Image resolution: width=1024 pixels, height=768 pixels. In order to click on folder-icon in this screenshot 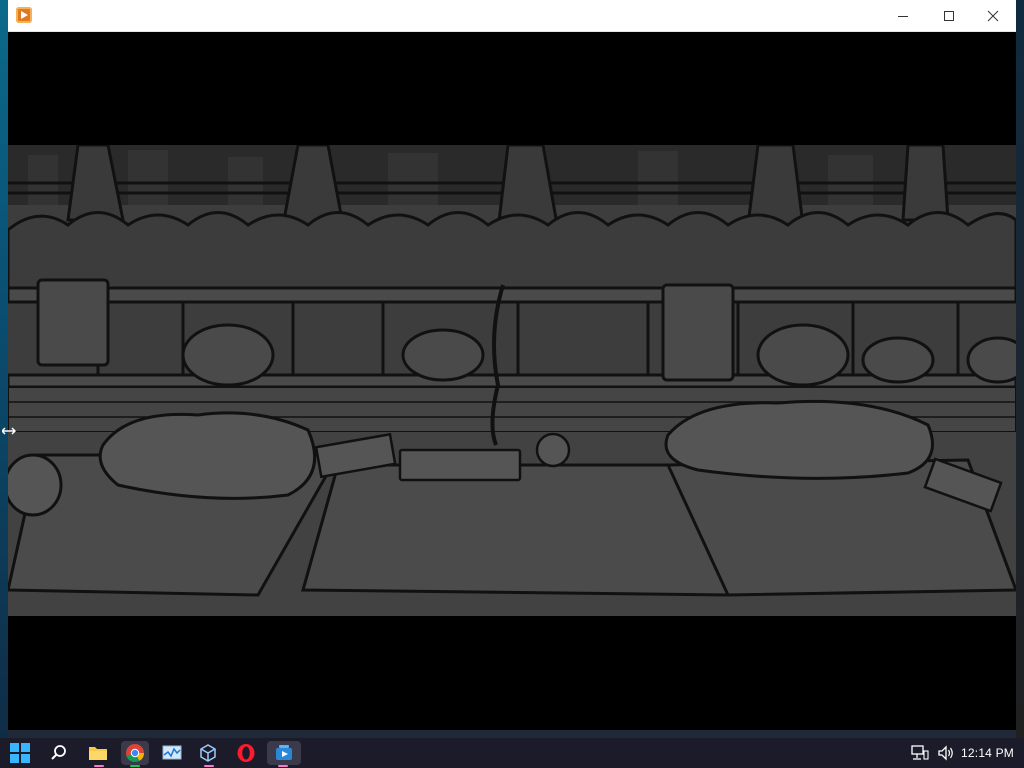, I will do `click(98, 753)`.